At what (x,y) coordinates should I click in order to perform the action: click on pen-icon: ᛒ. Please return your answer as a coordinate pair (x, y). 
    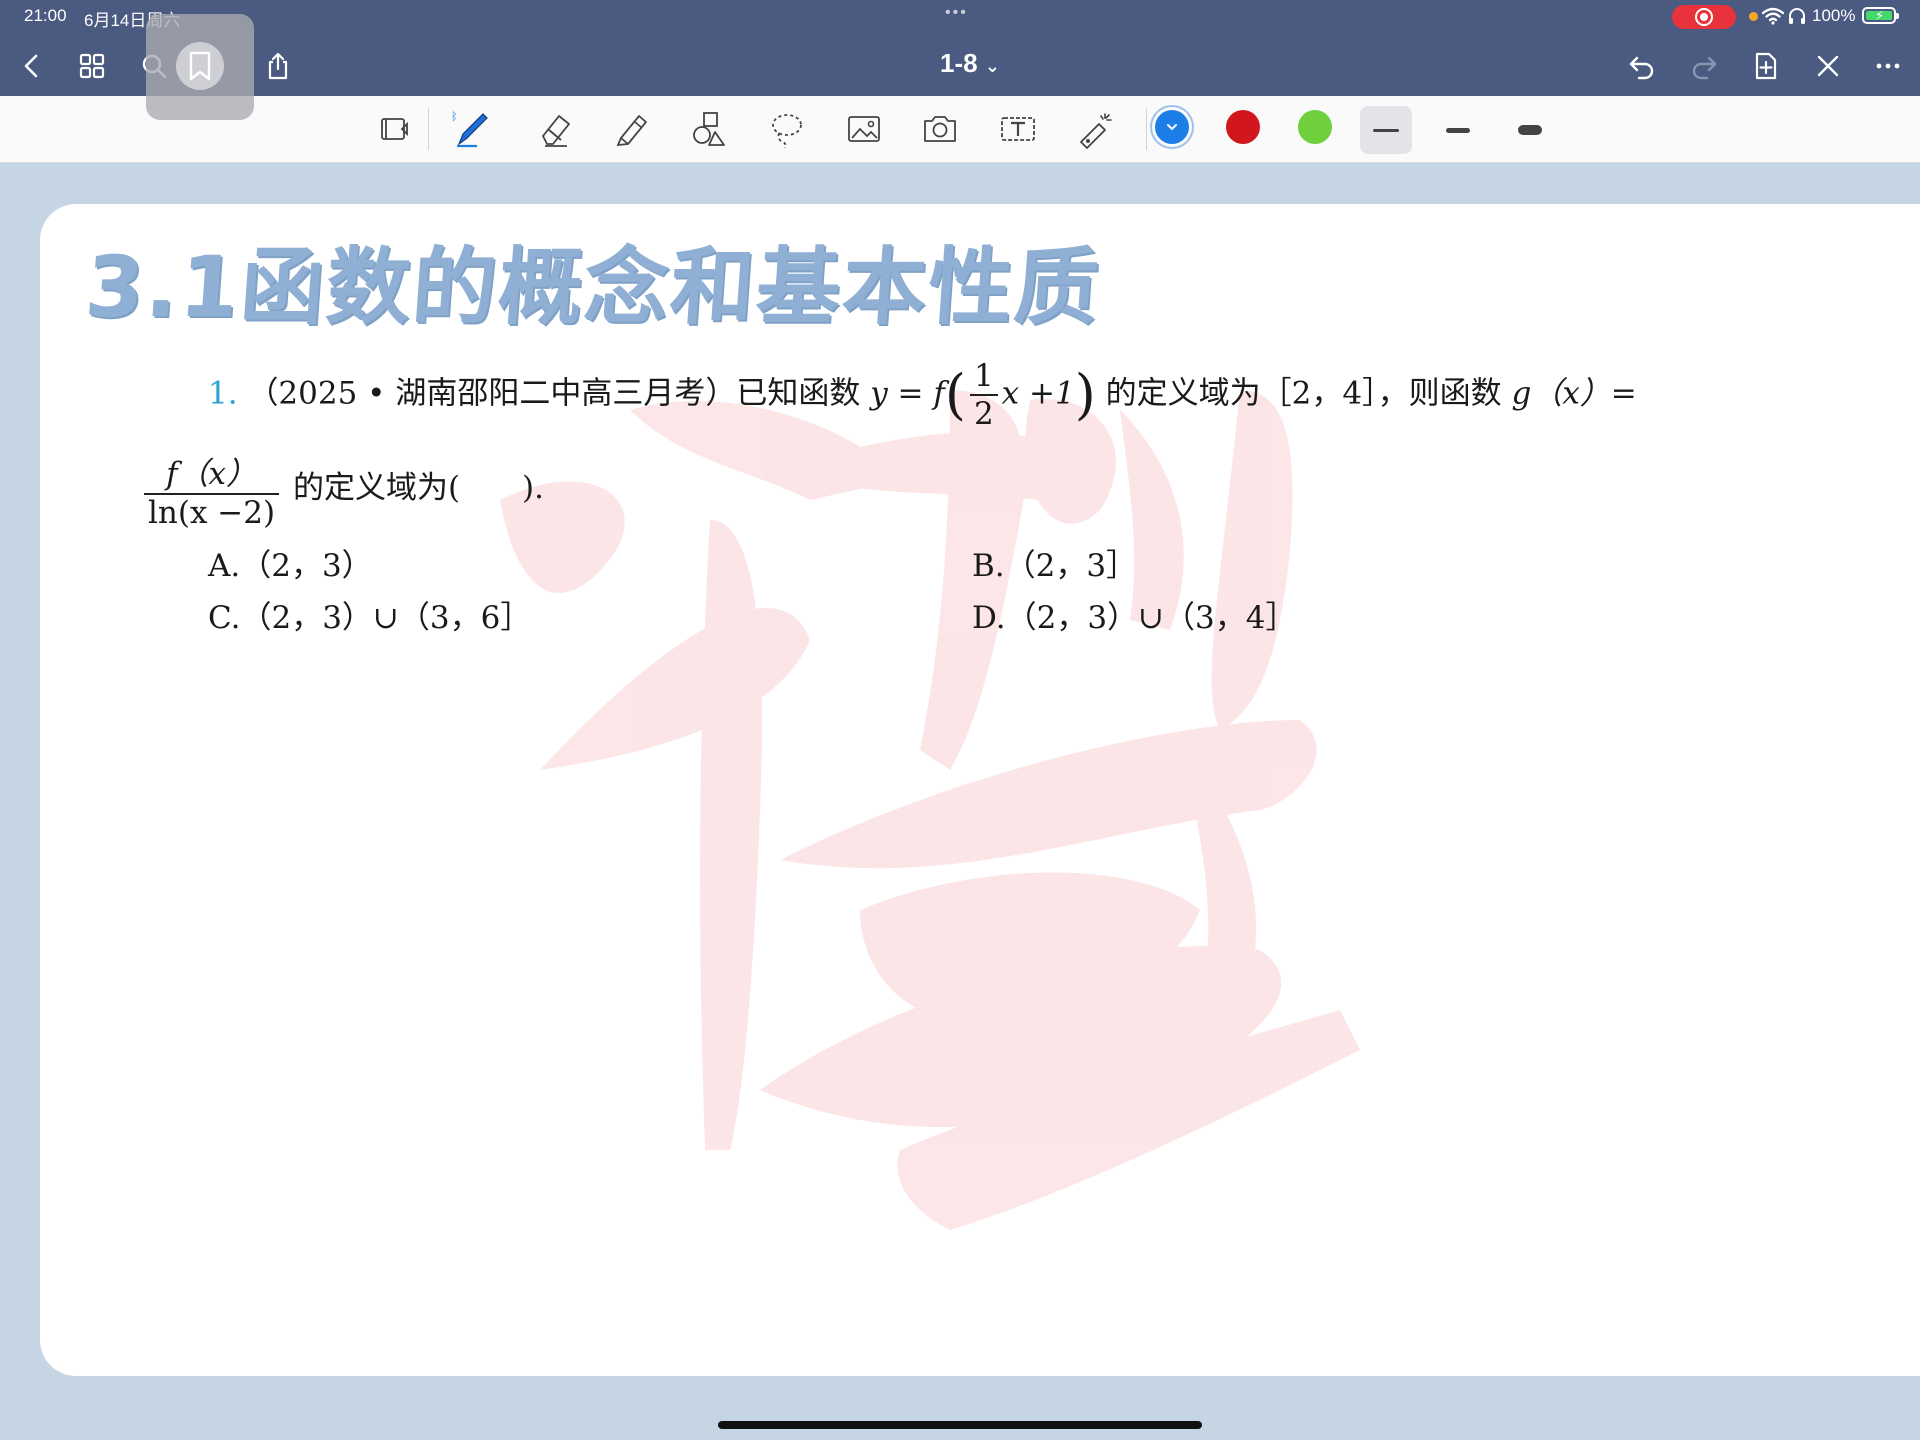
    Looking at the image, I should click on (469, 129).